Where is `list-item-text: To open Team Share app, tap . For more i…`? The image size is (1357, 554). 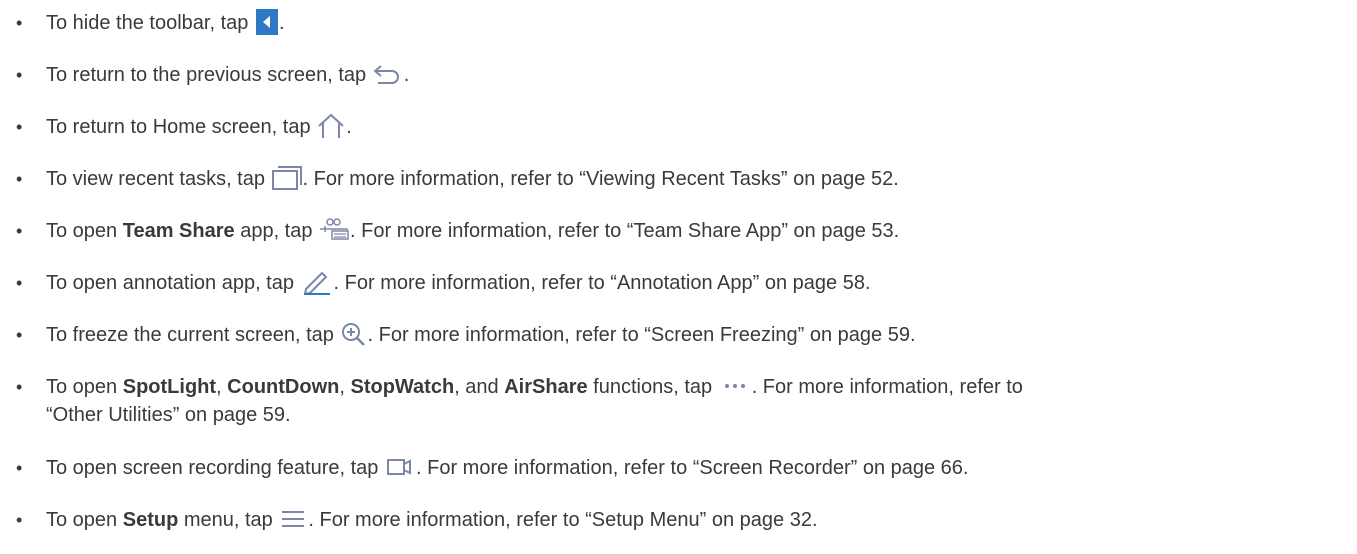 list-item-text: To open Team Share app, tap . For more i… is located at coordinates (697, 231).